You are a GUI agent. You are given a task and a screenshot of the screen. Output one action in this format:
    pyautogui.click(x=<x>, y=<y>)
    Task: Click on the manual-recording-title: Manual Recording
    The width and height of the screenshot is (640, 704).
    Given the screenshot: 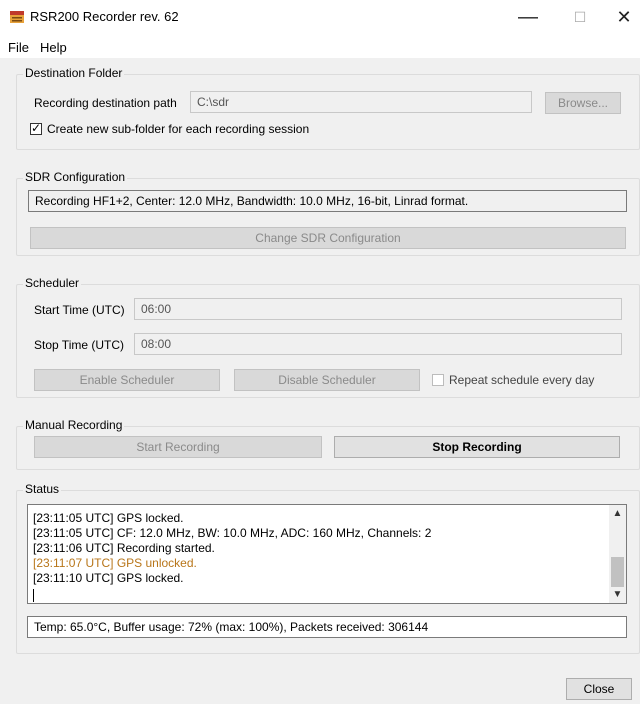 What is the action you would take?
    pyautogui.click(x=74, y=425)
    